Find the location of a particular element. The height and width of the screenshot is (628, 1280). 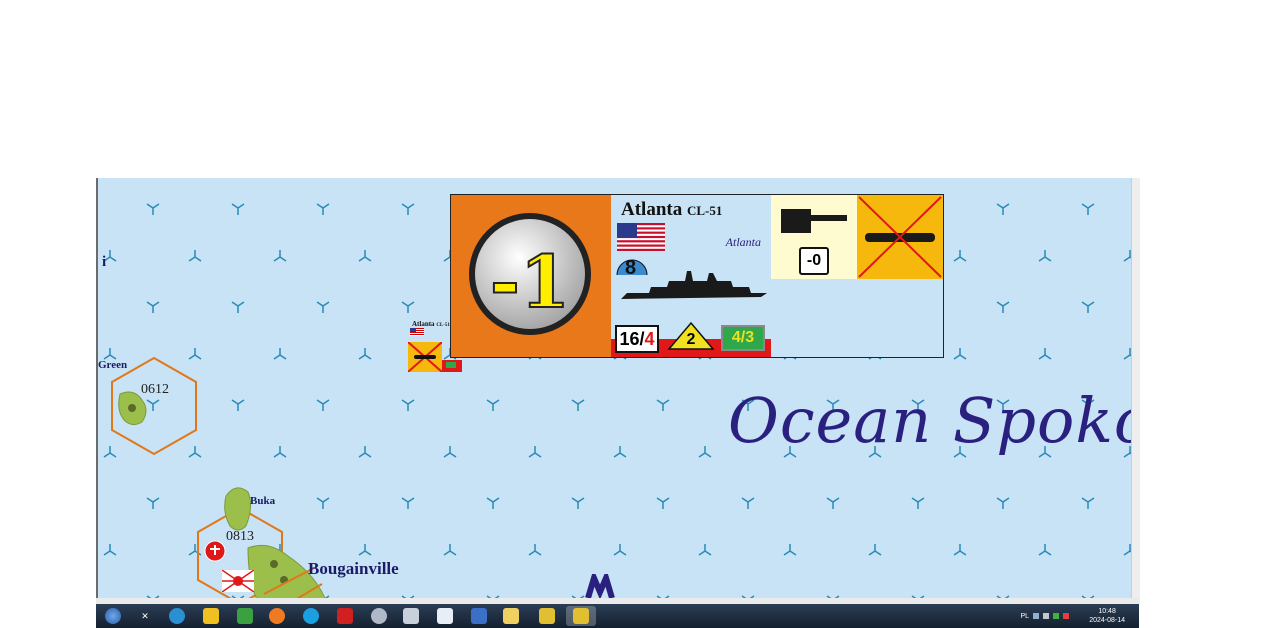

aa-triangle: 2 is located at coordinates (691, 338).